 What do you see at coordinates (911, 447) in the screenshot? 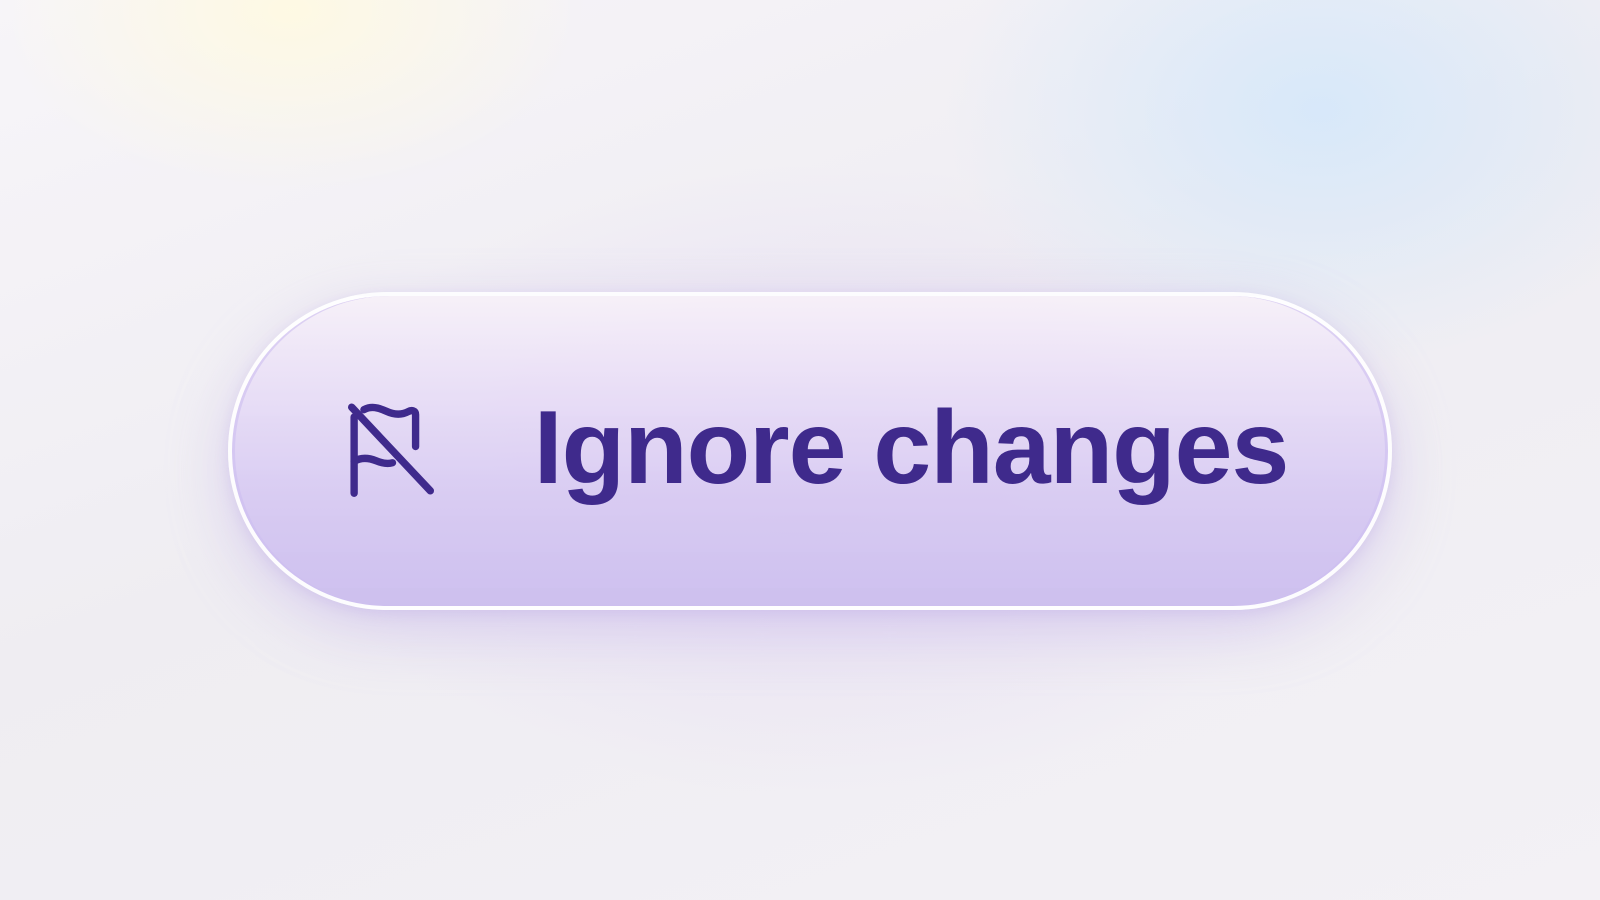
I see `button-label: Ignore changes` at bounding box center [911, 447].